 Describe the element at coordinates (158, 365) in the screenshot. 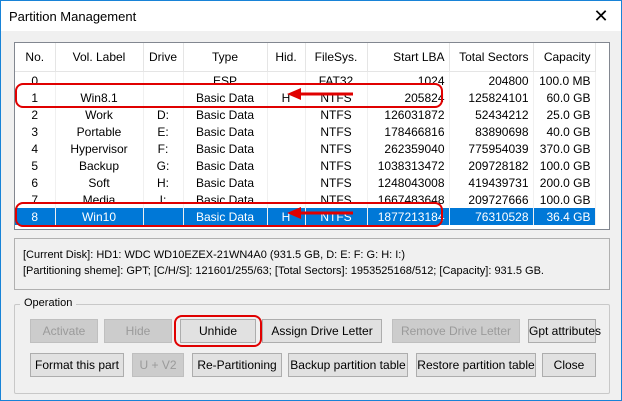

I see `u-plus-v2-button: U + V2` at that location.